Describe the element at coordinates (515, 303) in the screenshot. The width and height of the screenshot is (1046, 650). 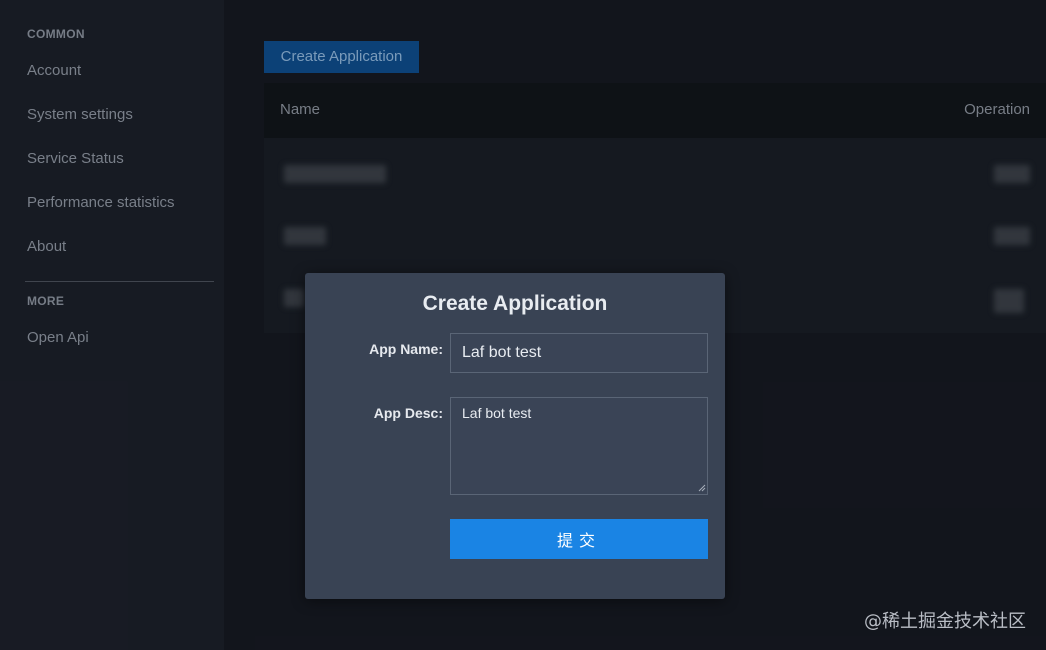
I see `dialog-title: Create Application` at that location.